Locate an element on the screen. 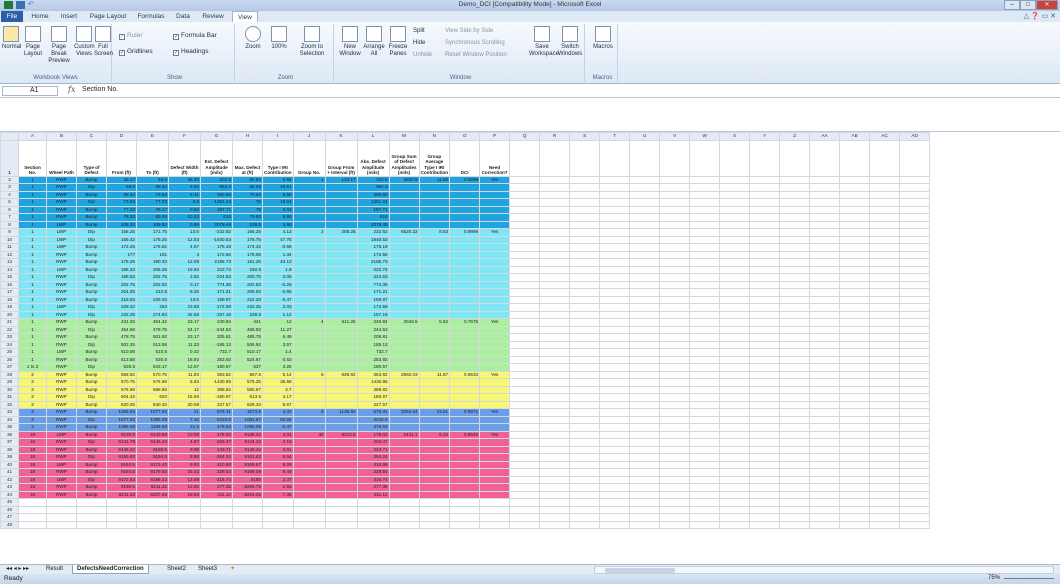  cell: 576.58 is located at coordinates (152, 382).